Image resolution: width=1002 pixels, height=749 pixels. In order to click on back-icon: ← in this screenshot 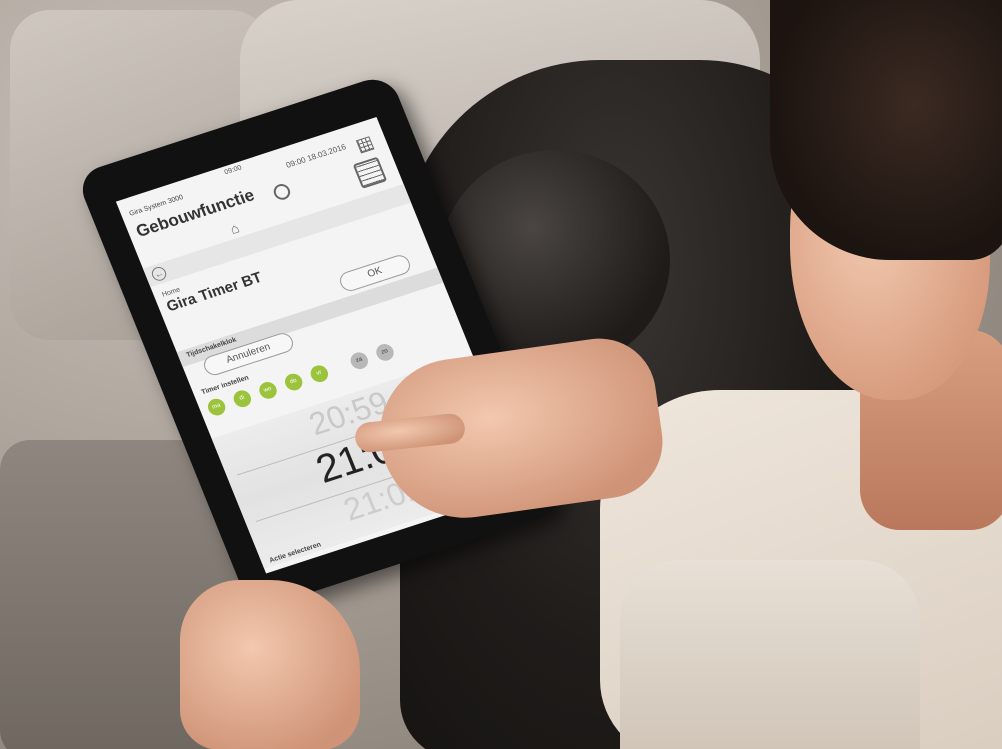, I will do `click(159, 274)`.